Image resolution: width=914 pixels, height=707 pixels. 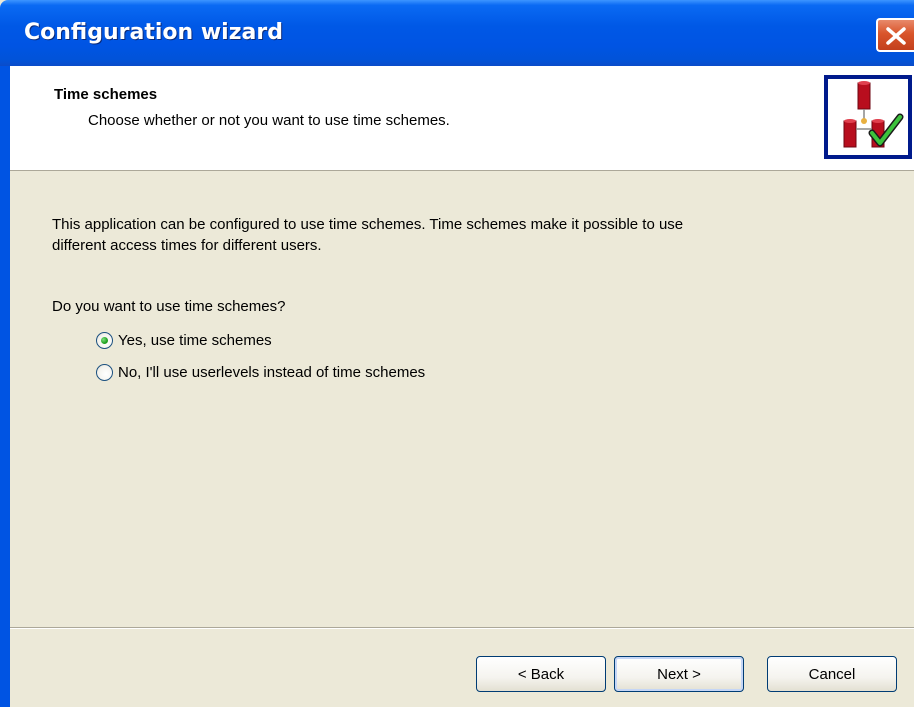 I want to click on title-bar: Configuration wizard, so click(x=457, y=33).